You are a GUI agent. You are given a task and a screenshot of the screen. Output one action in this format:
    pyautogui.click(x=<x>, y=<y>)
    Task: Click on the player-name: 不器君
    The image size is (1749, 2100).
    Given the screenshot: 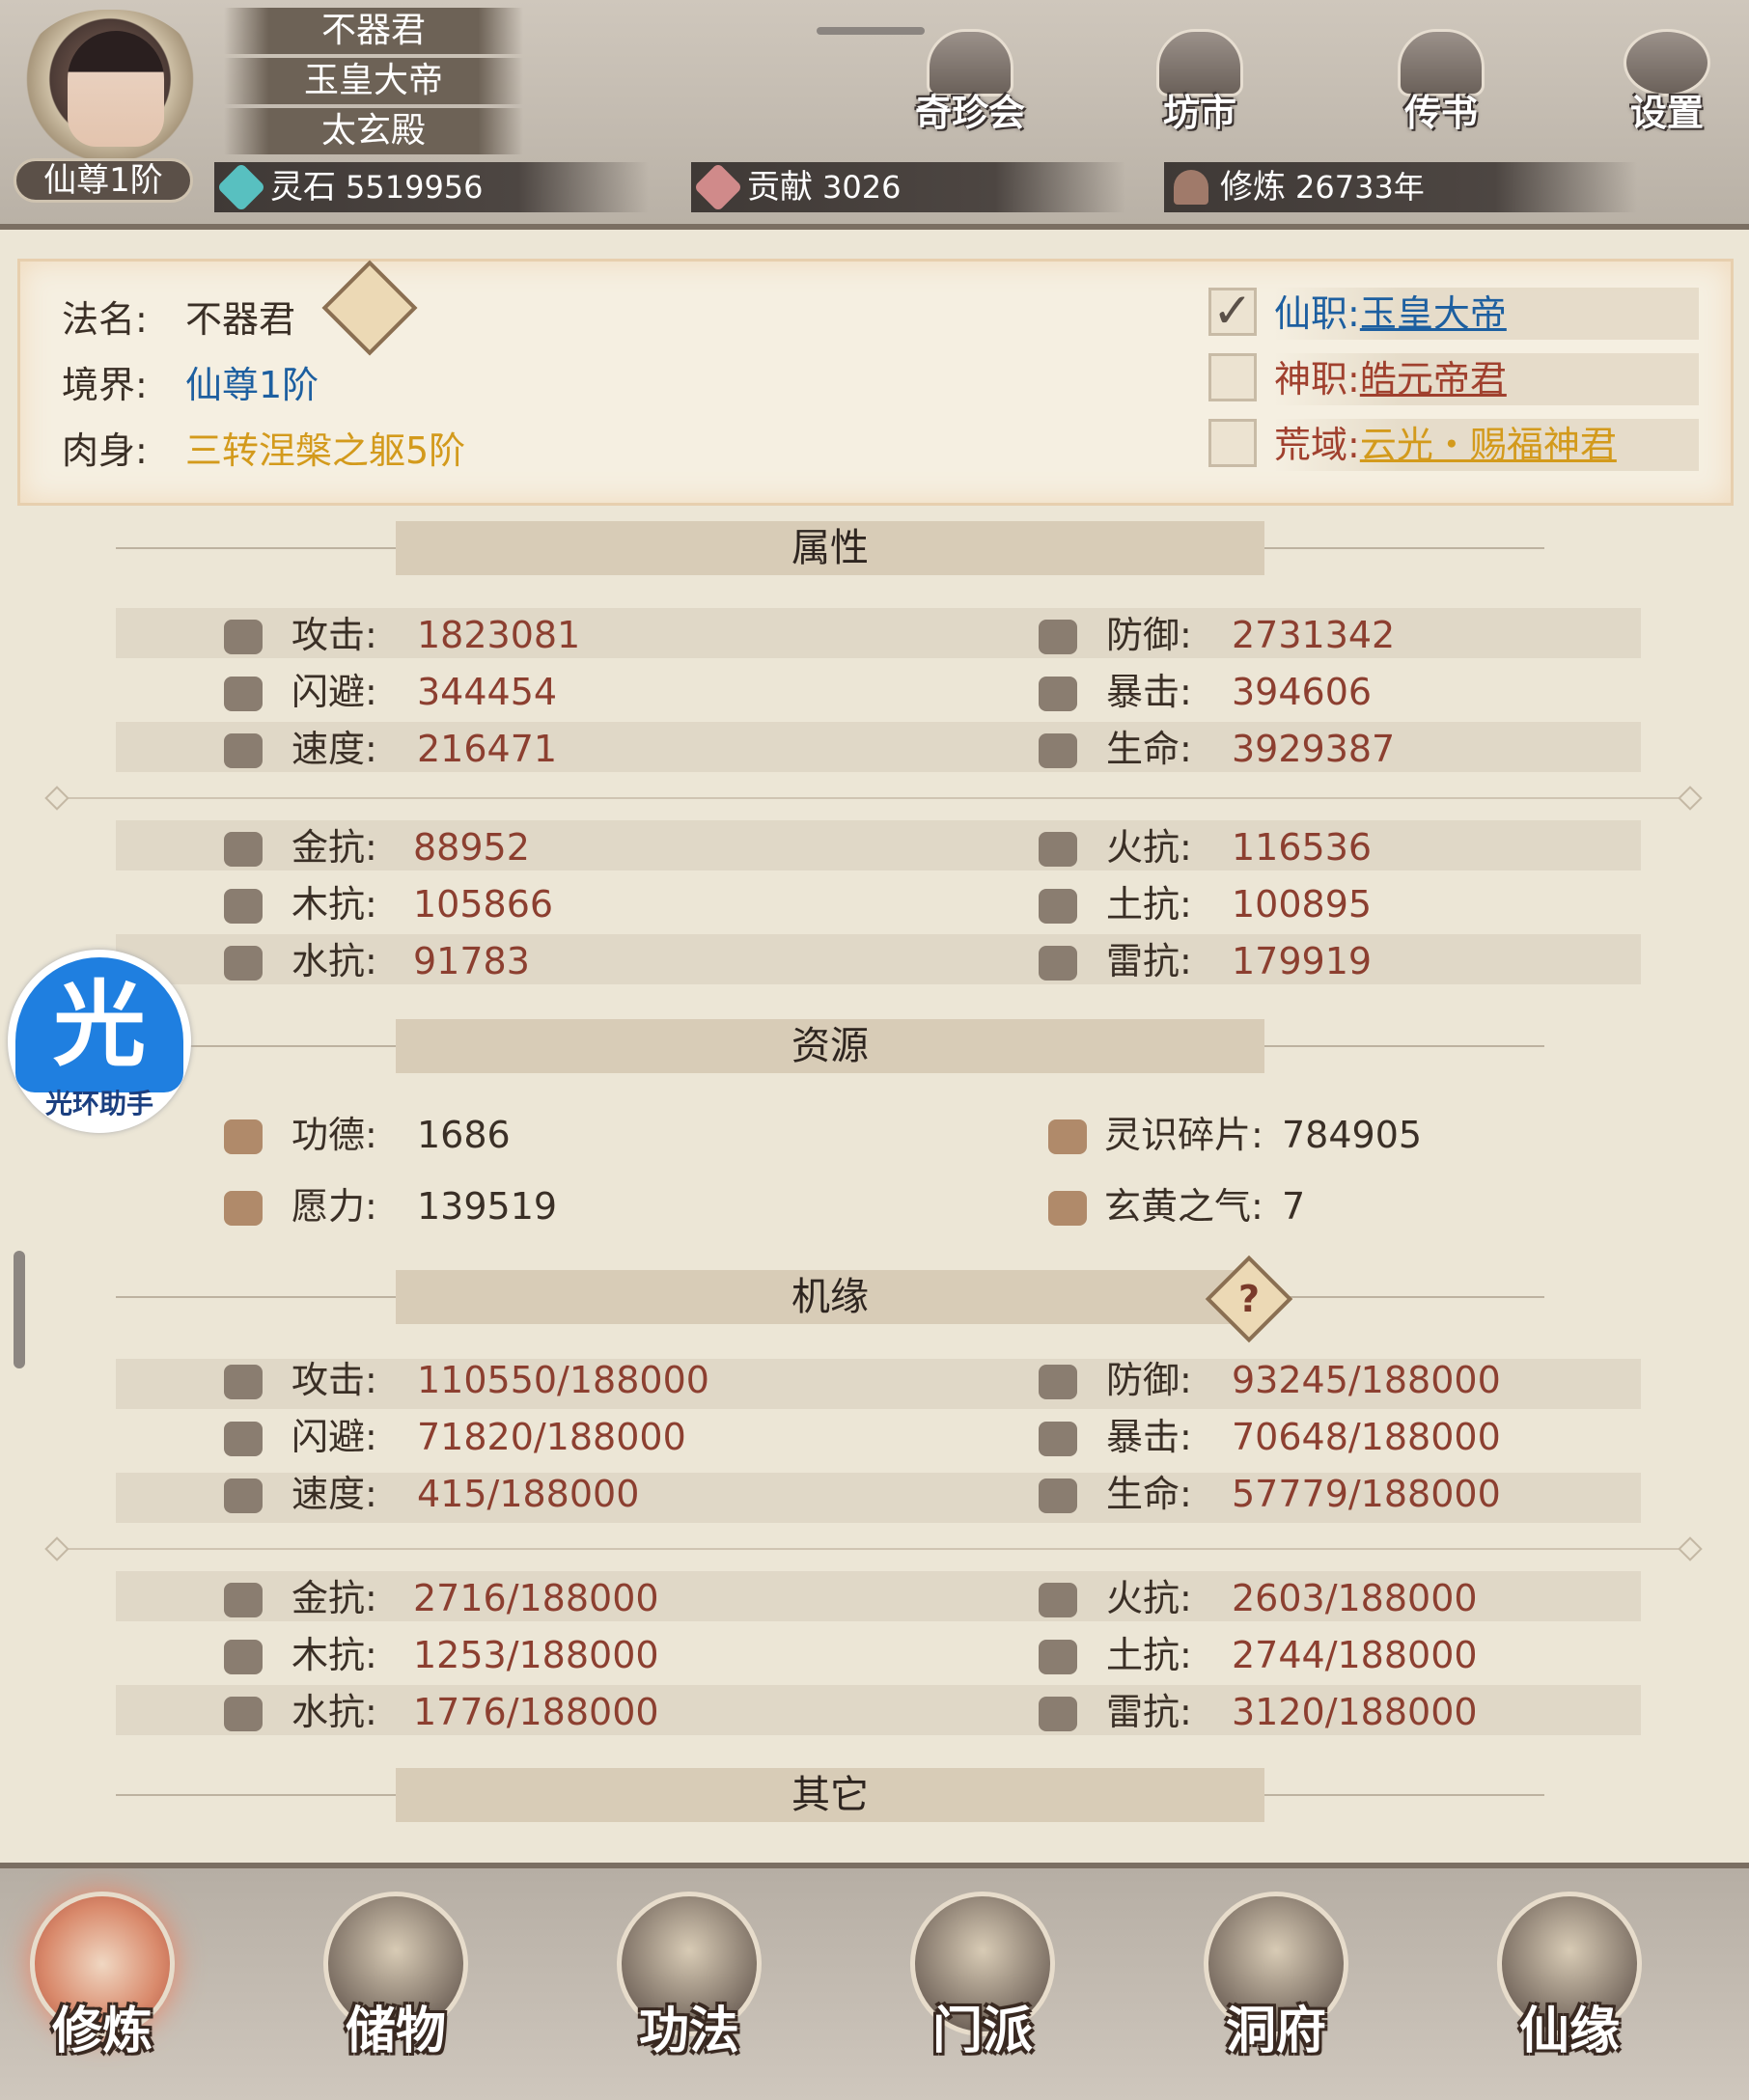 What is the action you would take?
    pyautogui.click(x=374, y=31)
    